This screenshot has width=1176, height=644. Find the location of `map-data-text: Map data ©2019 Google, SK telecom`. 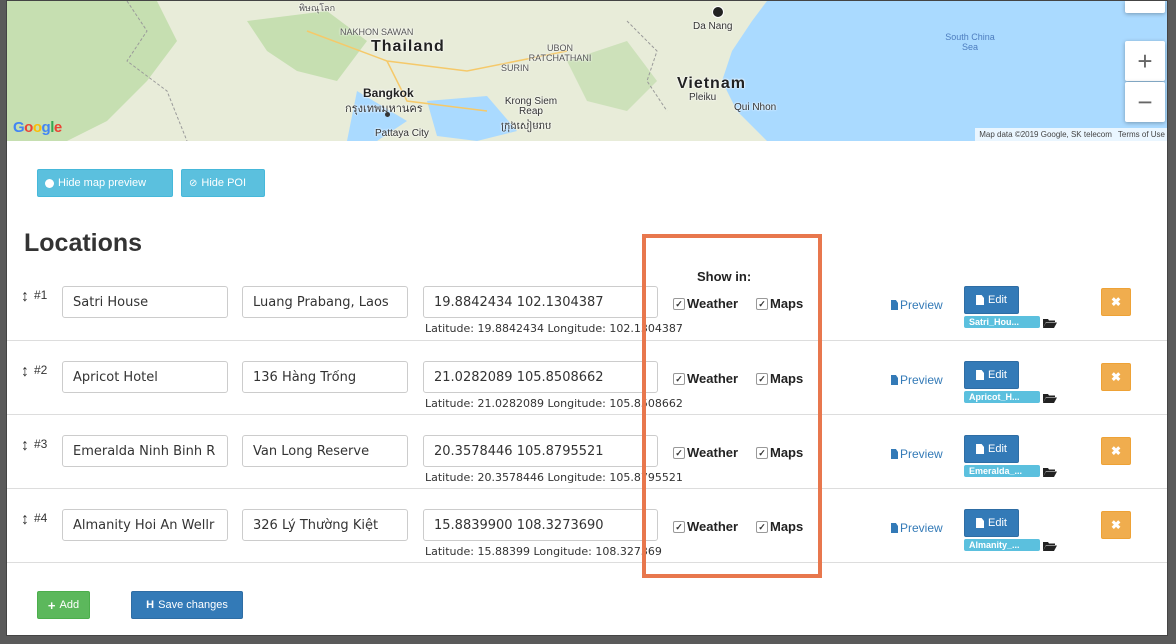

map-data-text: Map data ©2019 Google, SK telecom is located at coordinates (1045, 134).